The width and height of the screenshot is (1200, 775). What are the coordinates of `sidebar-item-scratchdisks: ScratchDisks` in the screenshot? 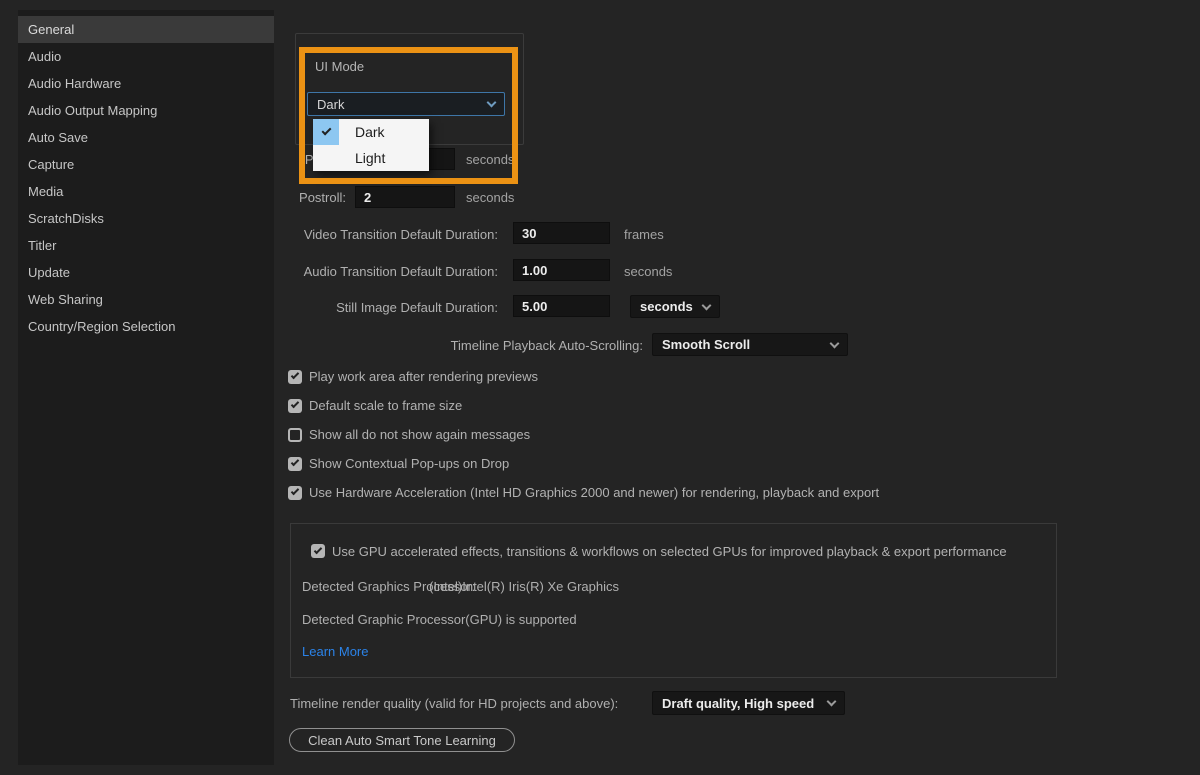 It's located at (146, 218).